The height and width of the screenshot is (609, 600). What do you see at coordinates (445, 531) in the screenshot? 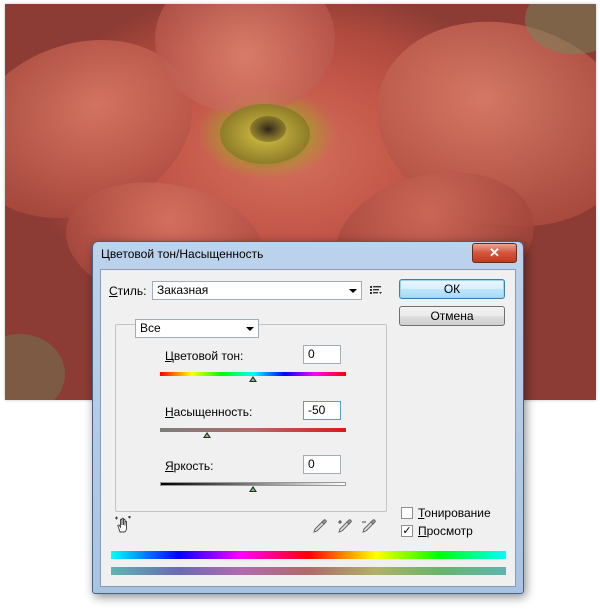
I see `preview-label: Просмотр` at bounding box center [445, 531].